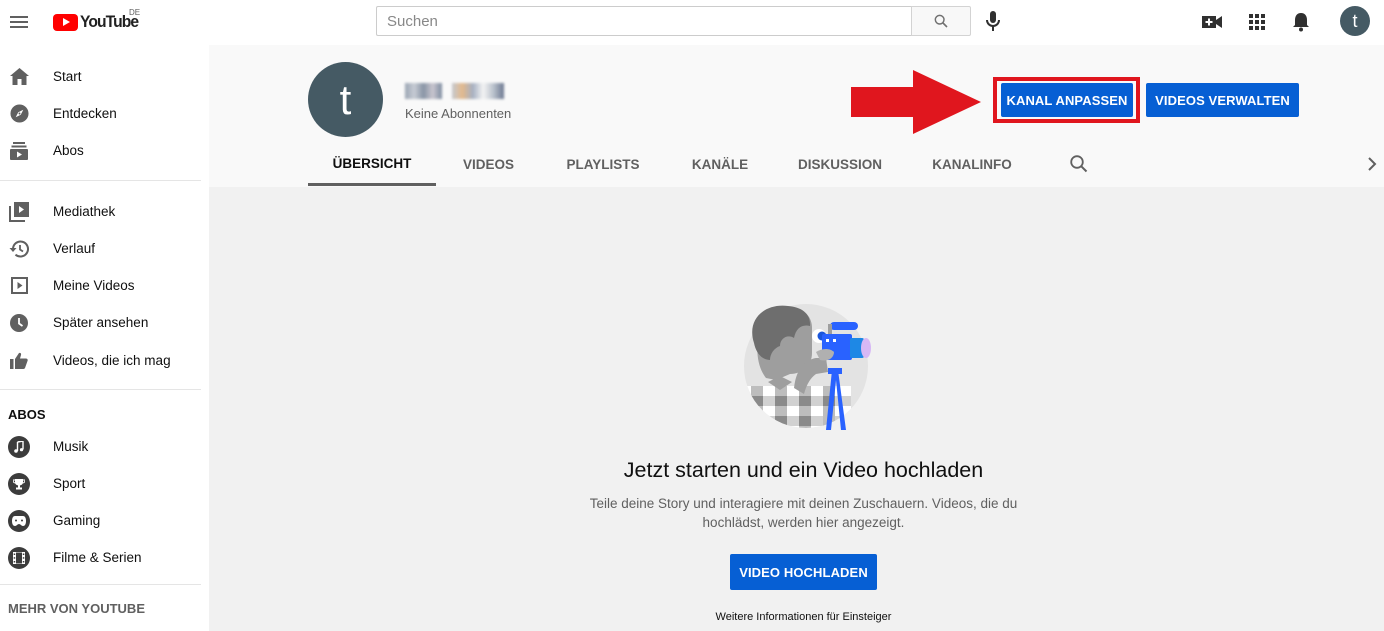  What do you see at coordinates (19, 77) in the screenshot?
I see `home-icon` at bounding box center [19, 77].